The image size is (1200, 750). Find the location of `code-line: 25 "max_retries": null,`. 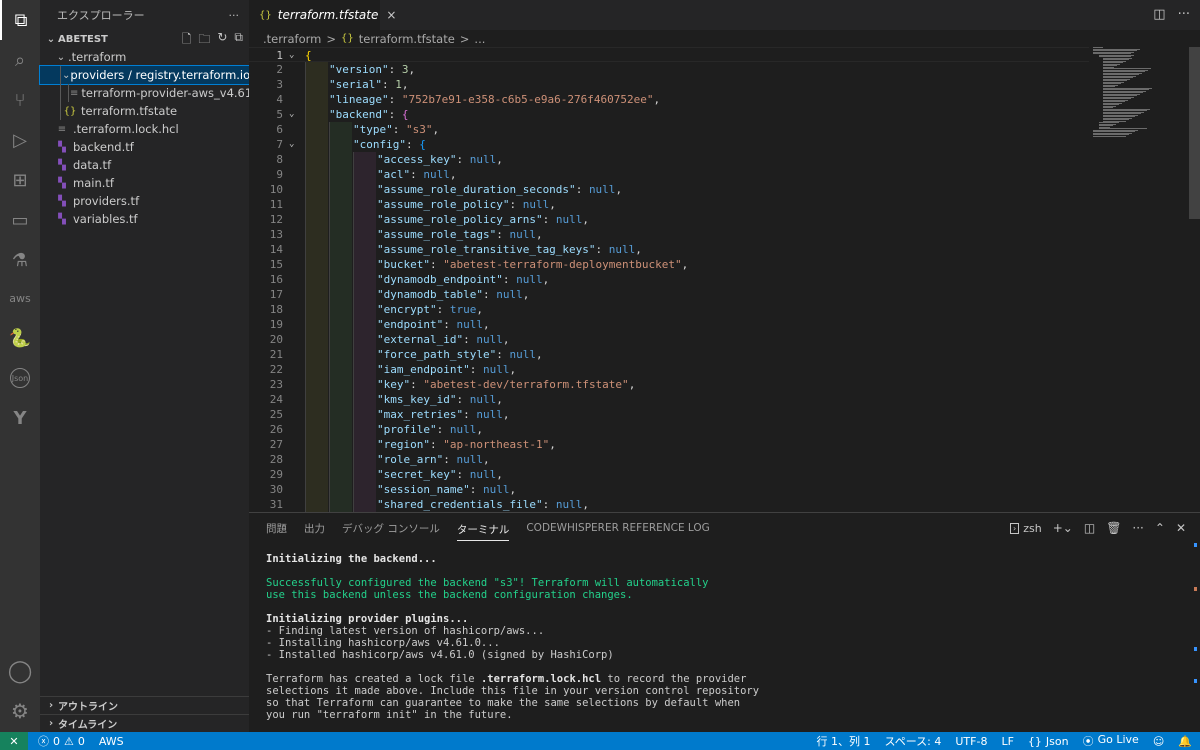

code-line: 25 "max_retries": null, is located at coordinates (669, 414).